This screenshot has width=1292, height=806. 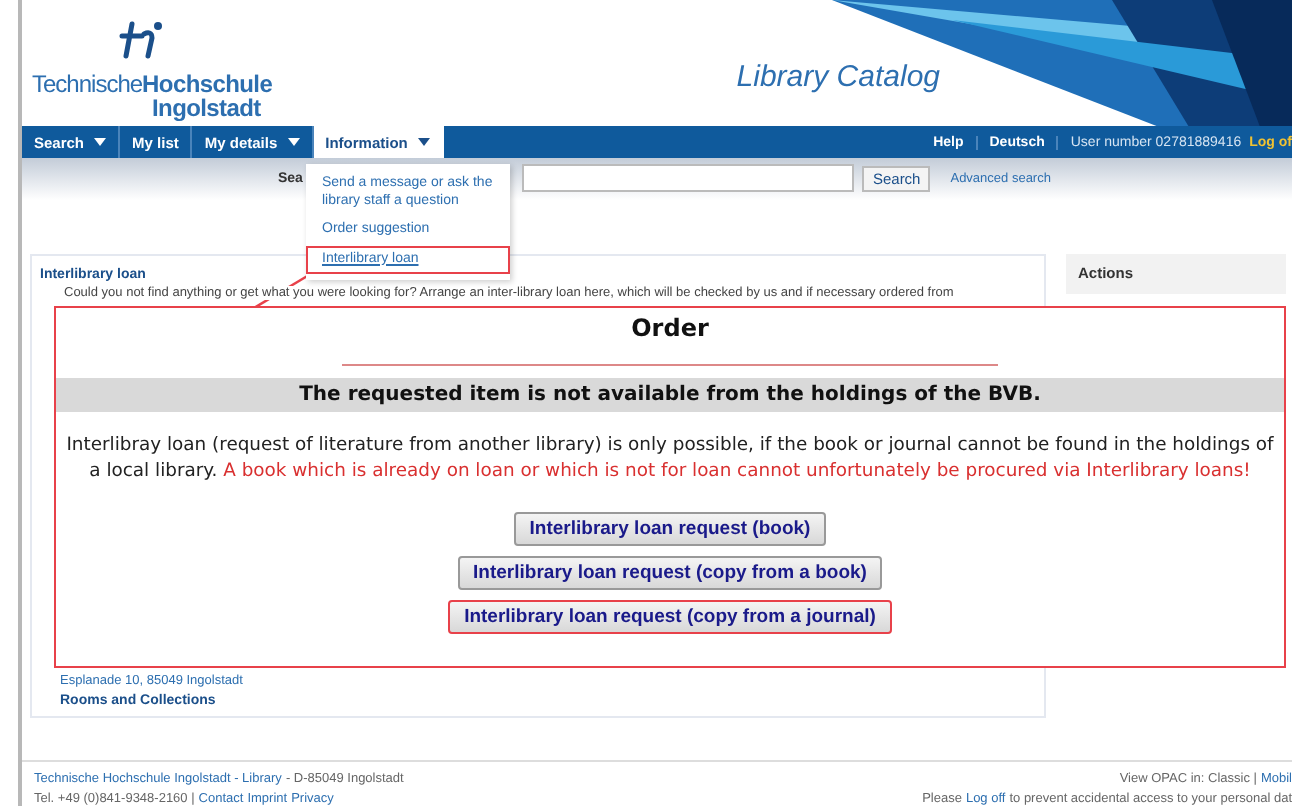 I want to click on logo-text: Hochschule, so click(x=207, y=85).